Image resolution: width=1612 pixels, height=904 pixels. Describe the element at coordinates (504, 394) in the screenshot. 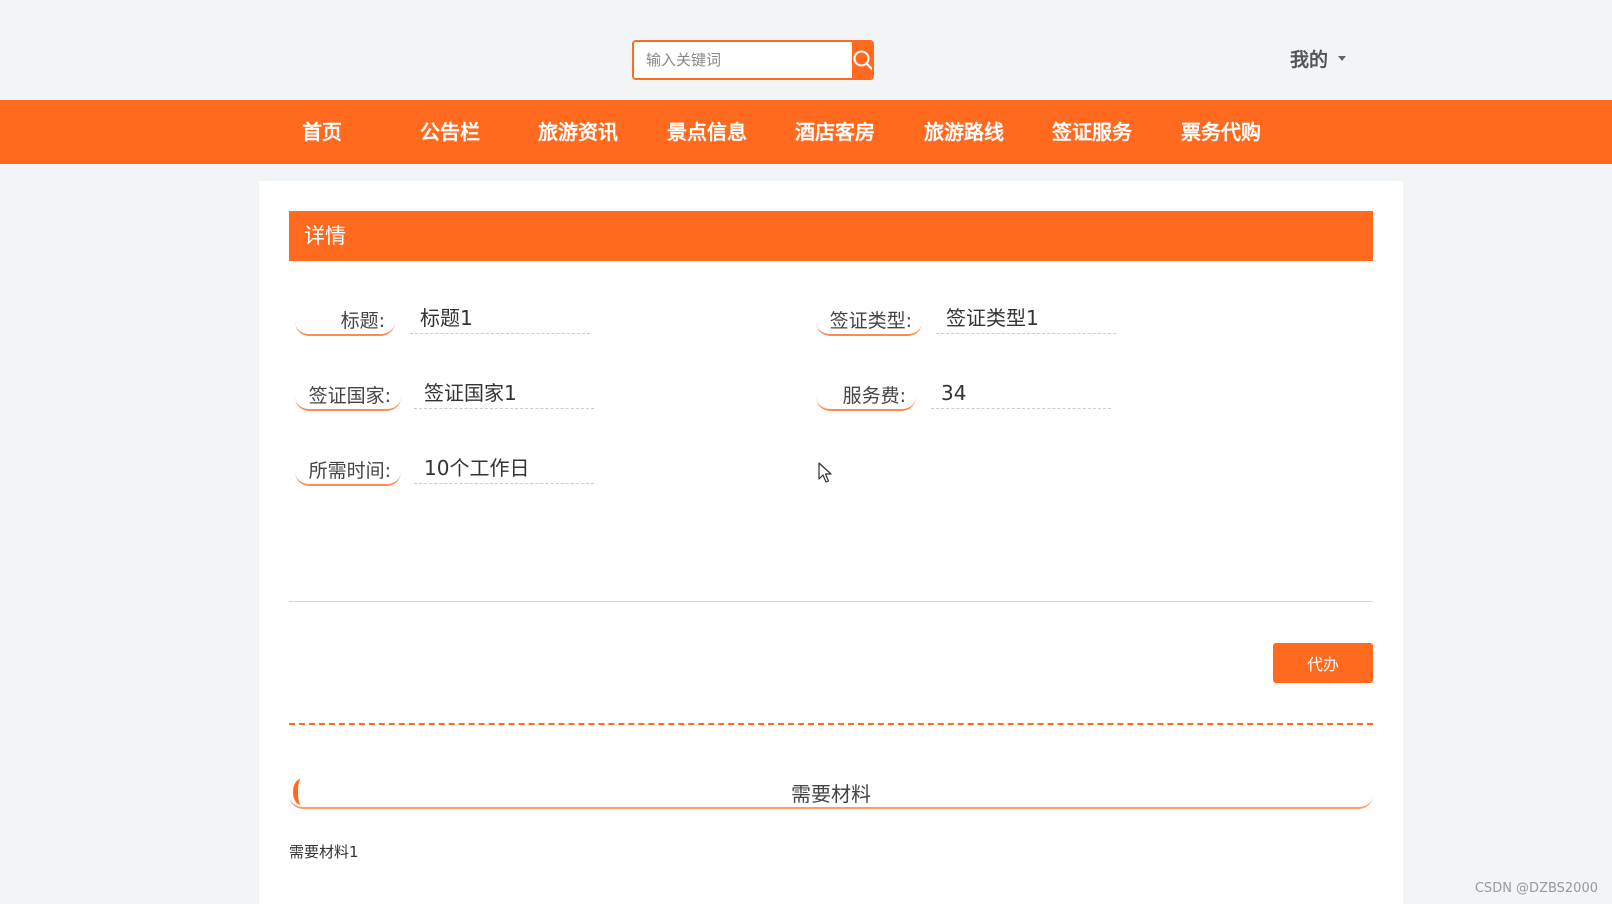

I see `visa-country-value: 签证国家1` at that location.